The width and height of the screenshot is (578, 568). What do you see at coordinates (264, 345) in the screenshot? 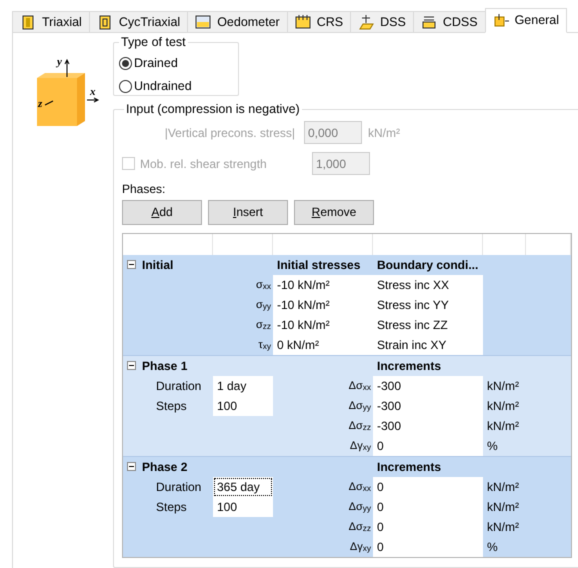
I see `symbol-label: τ$_{xy}$` at bounding box center [264, 345].